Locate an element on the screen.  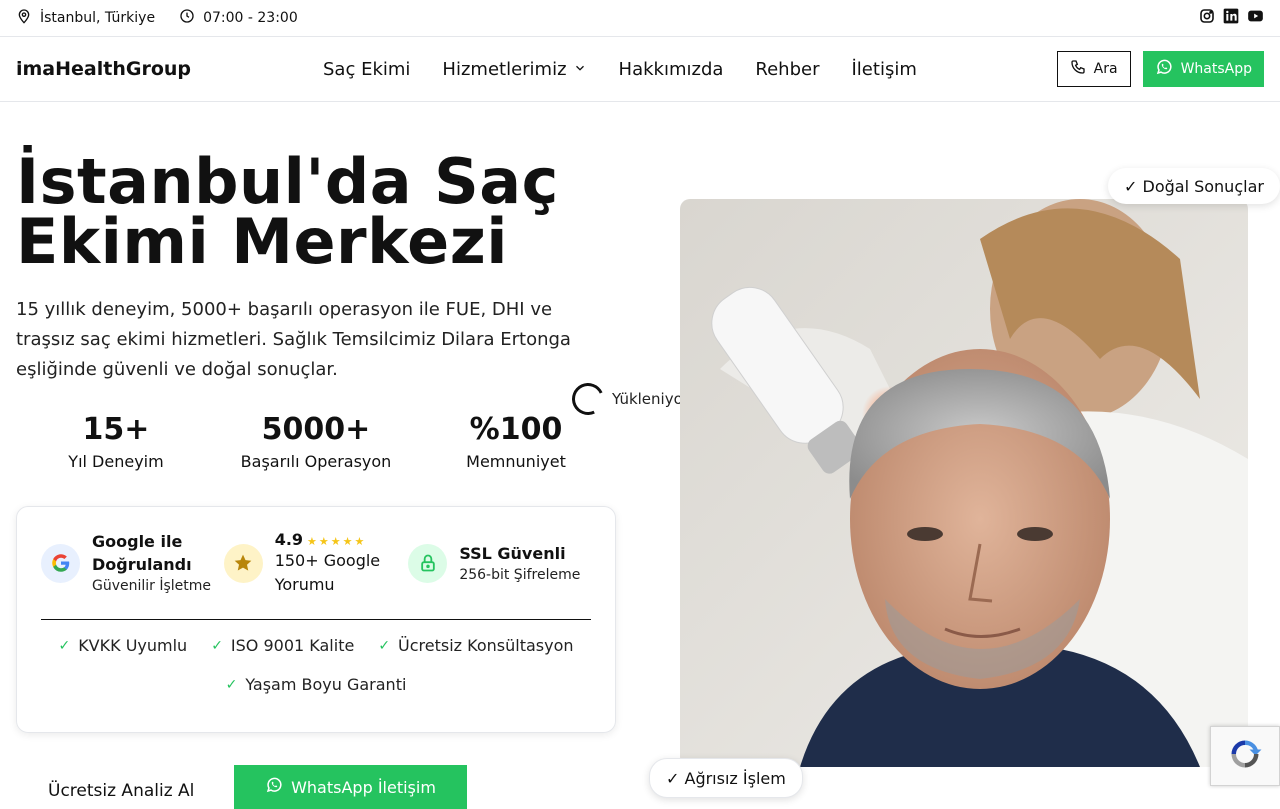
check-label: KVKK Uyumlu is located at coordinates (133, 645).